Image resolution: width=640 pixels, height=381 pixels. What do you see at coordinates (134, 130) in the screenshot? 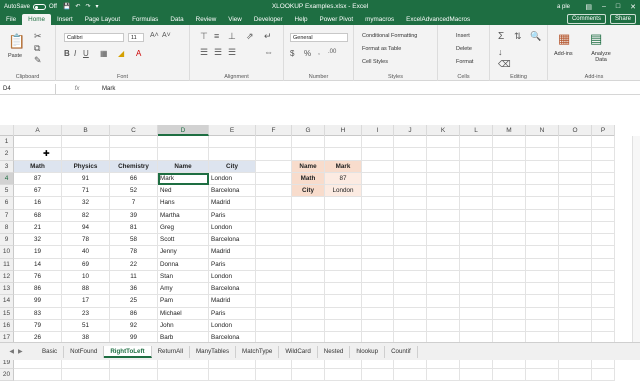
I see `column-header-c: C` at bounding box center [134, 130].